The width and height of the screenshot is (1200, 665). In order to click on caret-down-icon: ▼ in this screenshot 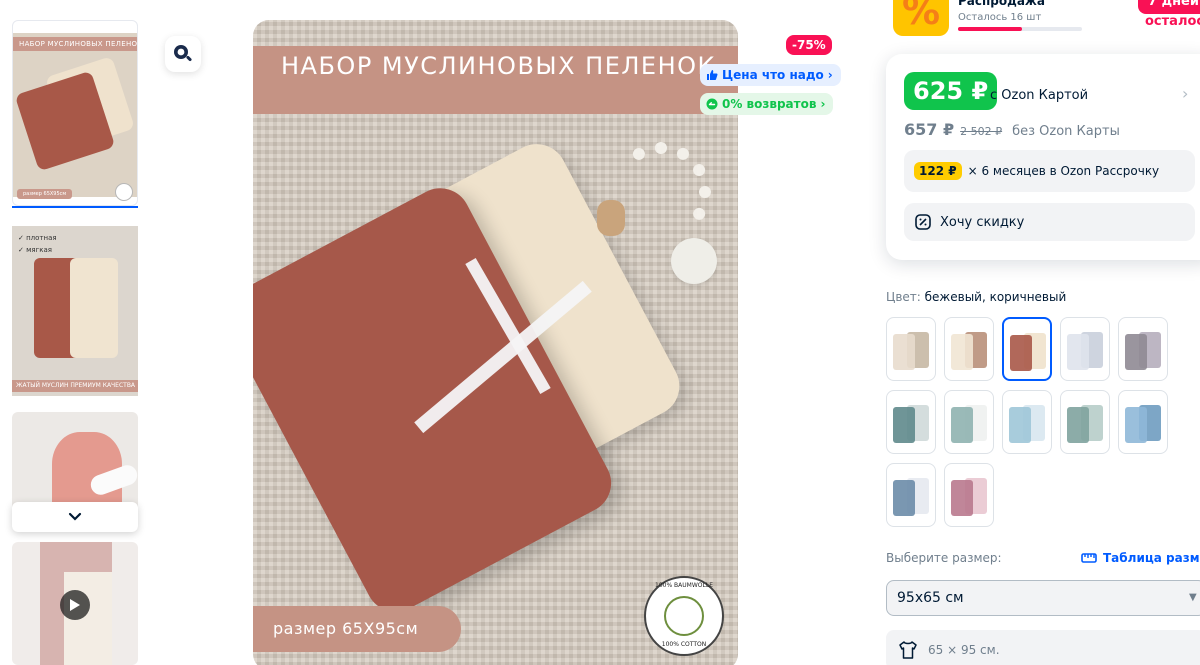, I will do `click(1193, 597)`.